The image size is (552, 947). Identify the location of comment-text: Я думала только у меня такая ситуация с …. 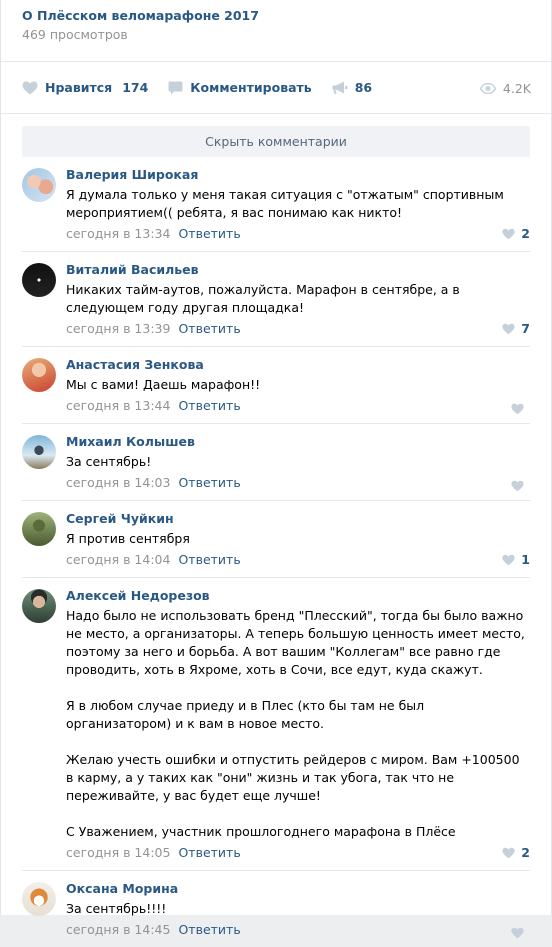
(298, 204).